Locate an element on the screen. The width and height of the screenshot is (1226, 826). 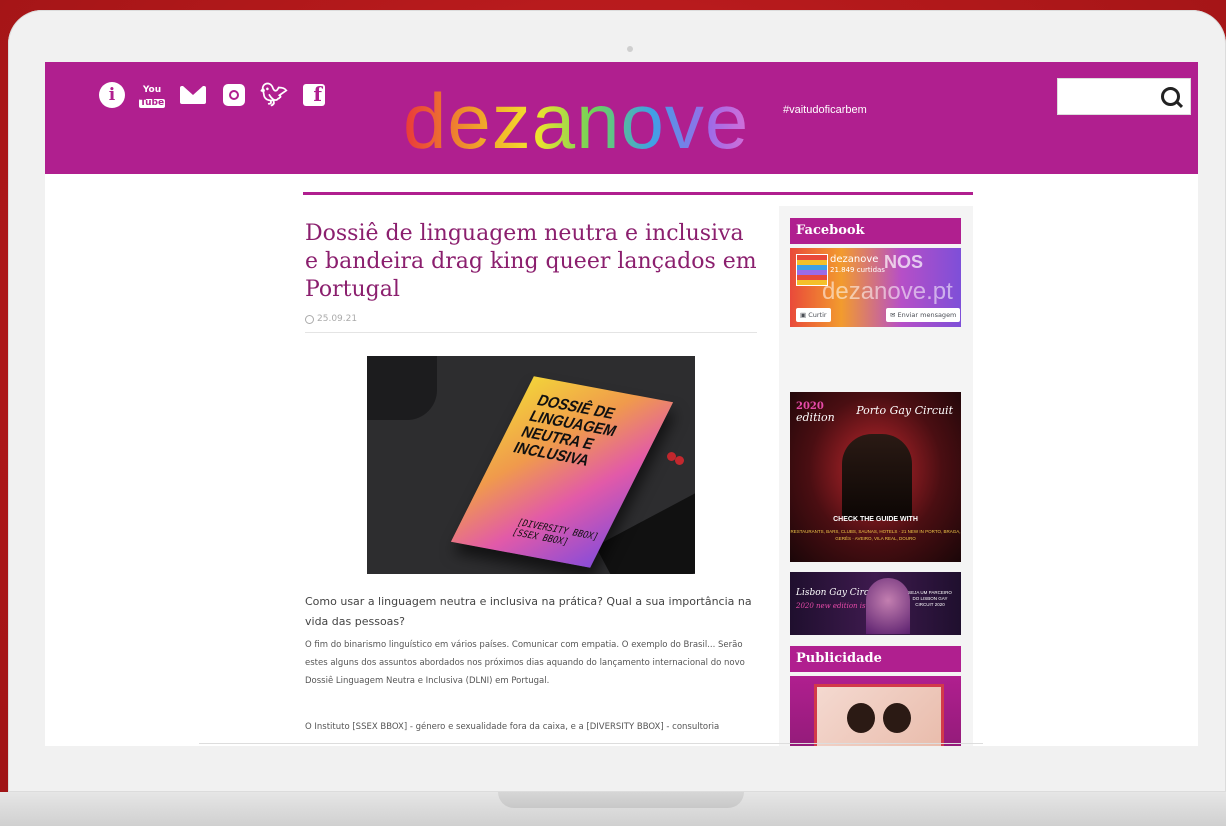
youtube-icon-bottom: Tube is located at coordinates (152, 103).